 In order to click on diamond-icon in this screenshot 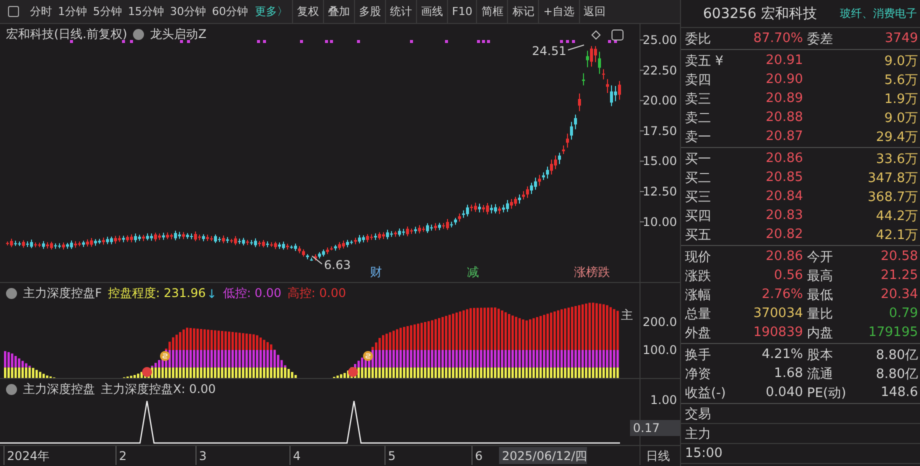, I will do `click(596, 35)`.